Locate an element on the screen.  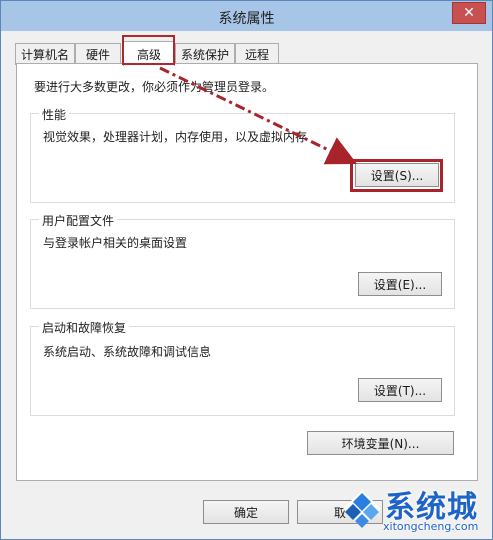
close-button: ✕ is located at coordinates (469, 13).